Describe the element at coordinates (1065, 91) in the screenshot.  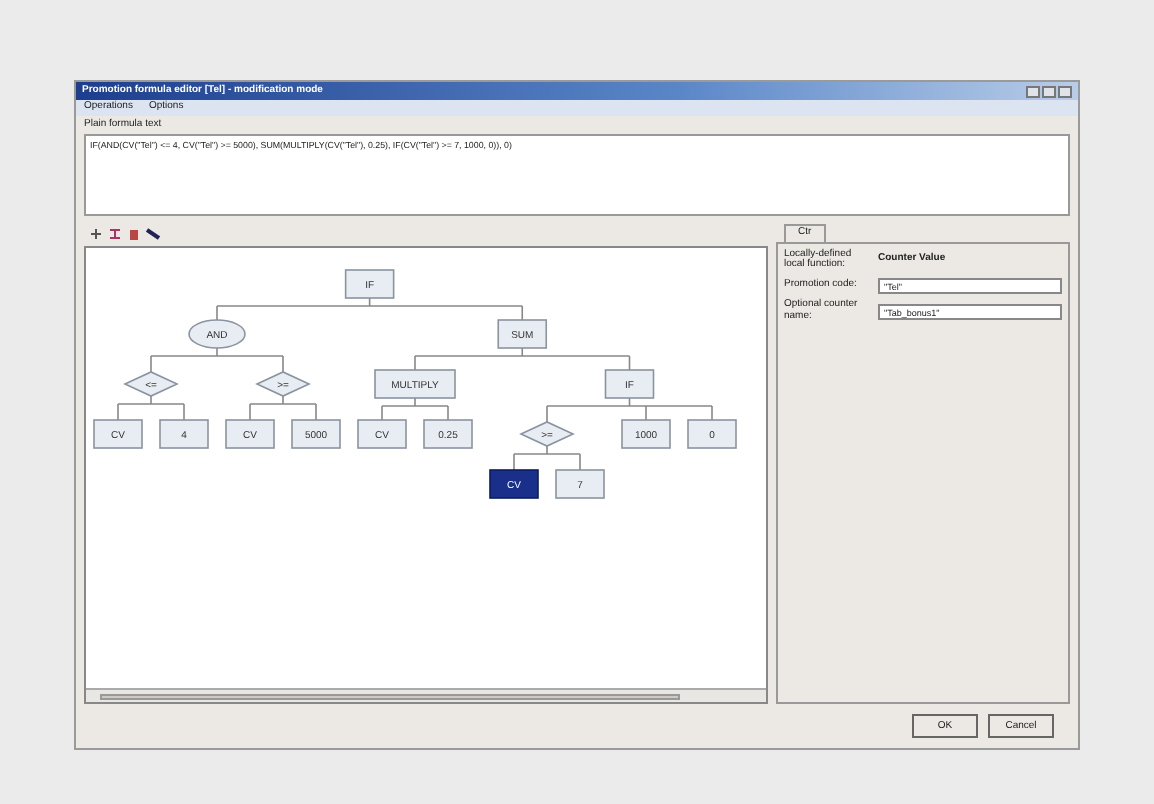
I see `close-button` at that location.